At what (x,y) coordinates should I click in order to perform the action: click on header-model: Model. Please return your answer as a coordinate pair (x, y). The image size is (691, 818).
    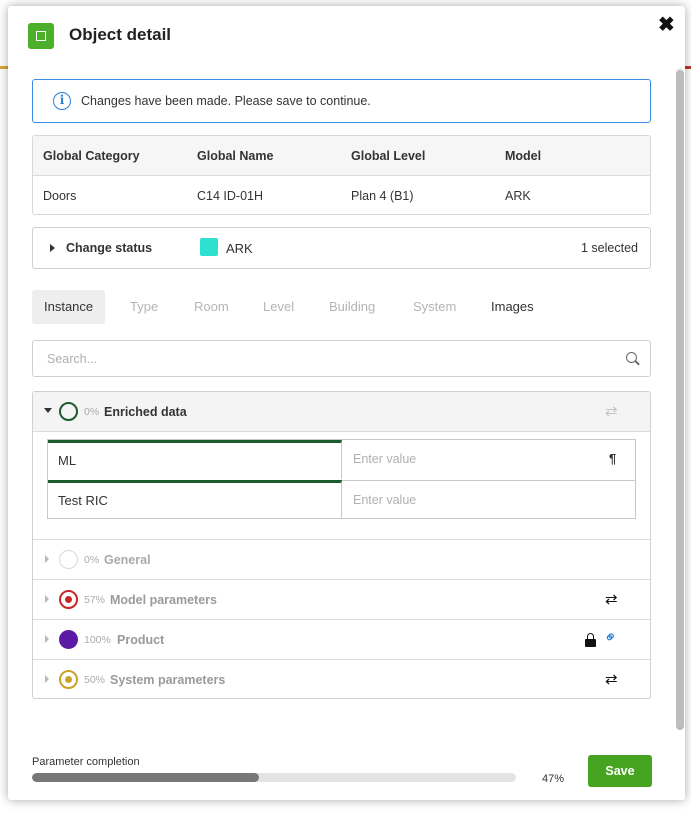
    Looking at the image, I should click on (523, 156).